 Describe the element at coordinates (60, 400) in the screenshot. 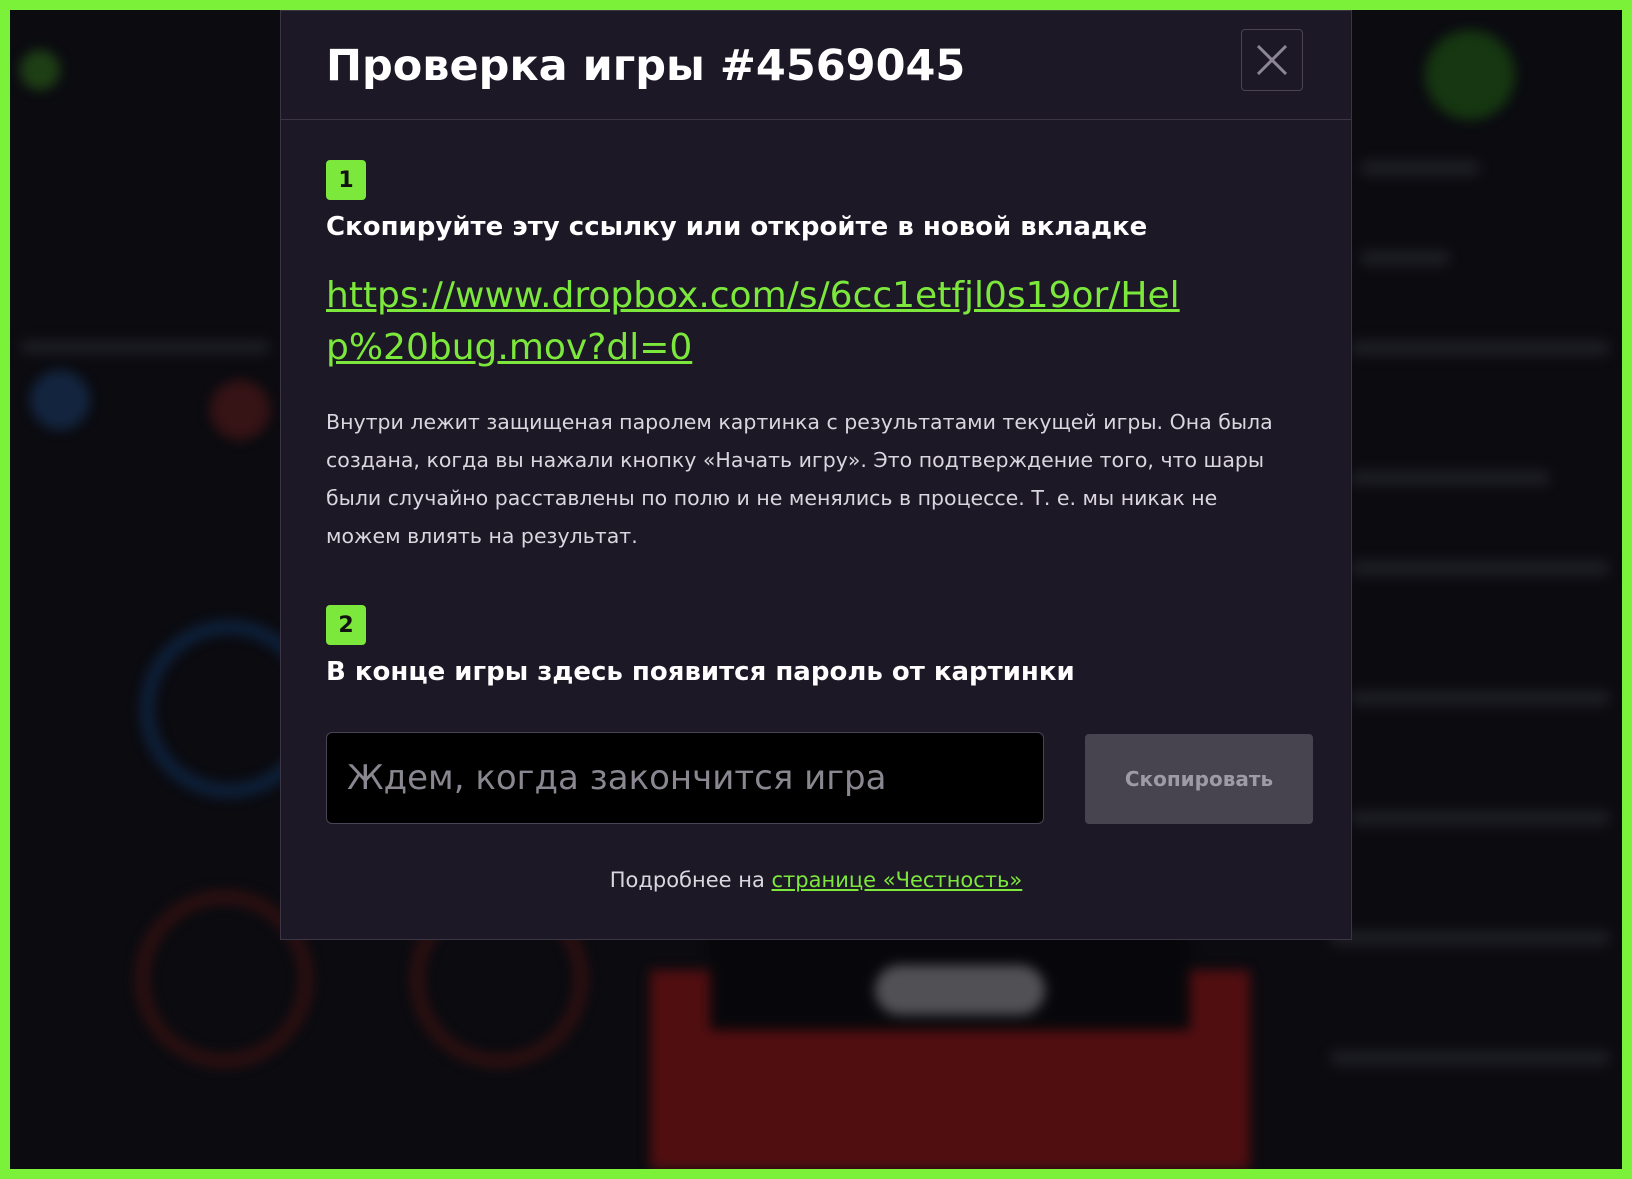

I see `background-chip-blue` at that location.